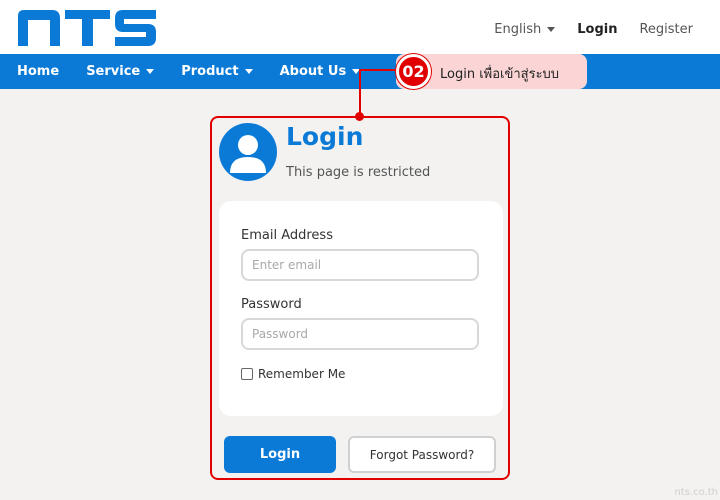 The height and width of the screenshot is (500, 720). What do you see at coordinates (379, 70) in the screenshot?
I see `callout-leader-horizontal` at bounding box center [379, 70].